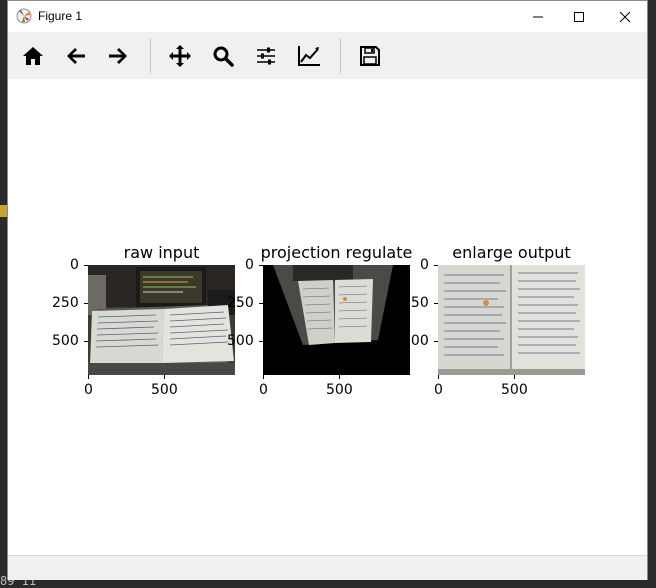 This screenshot has height=588, width=656. I want to click on subplot-title-projection-regulate: projection regulate, so click(336, 252).